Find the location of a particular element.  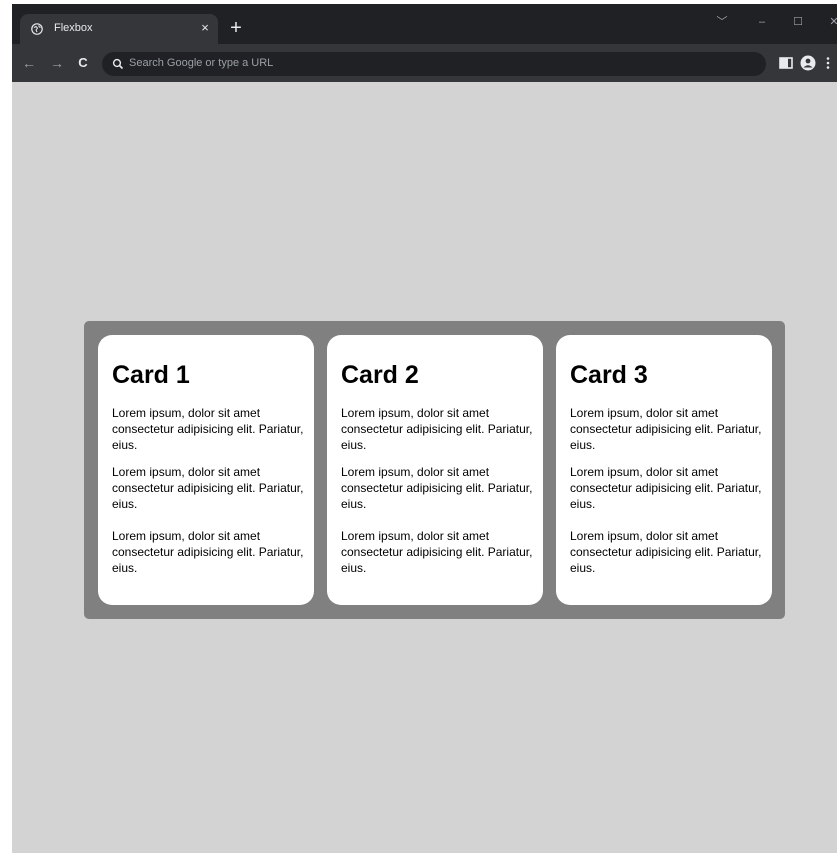

browser-toolbar: ← → C Search Google or type a URL is located at coordinates (424, 63).